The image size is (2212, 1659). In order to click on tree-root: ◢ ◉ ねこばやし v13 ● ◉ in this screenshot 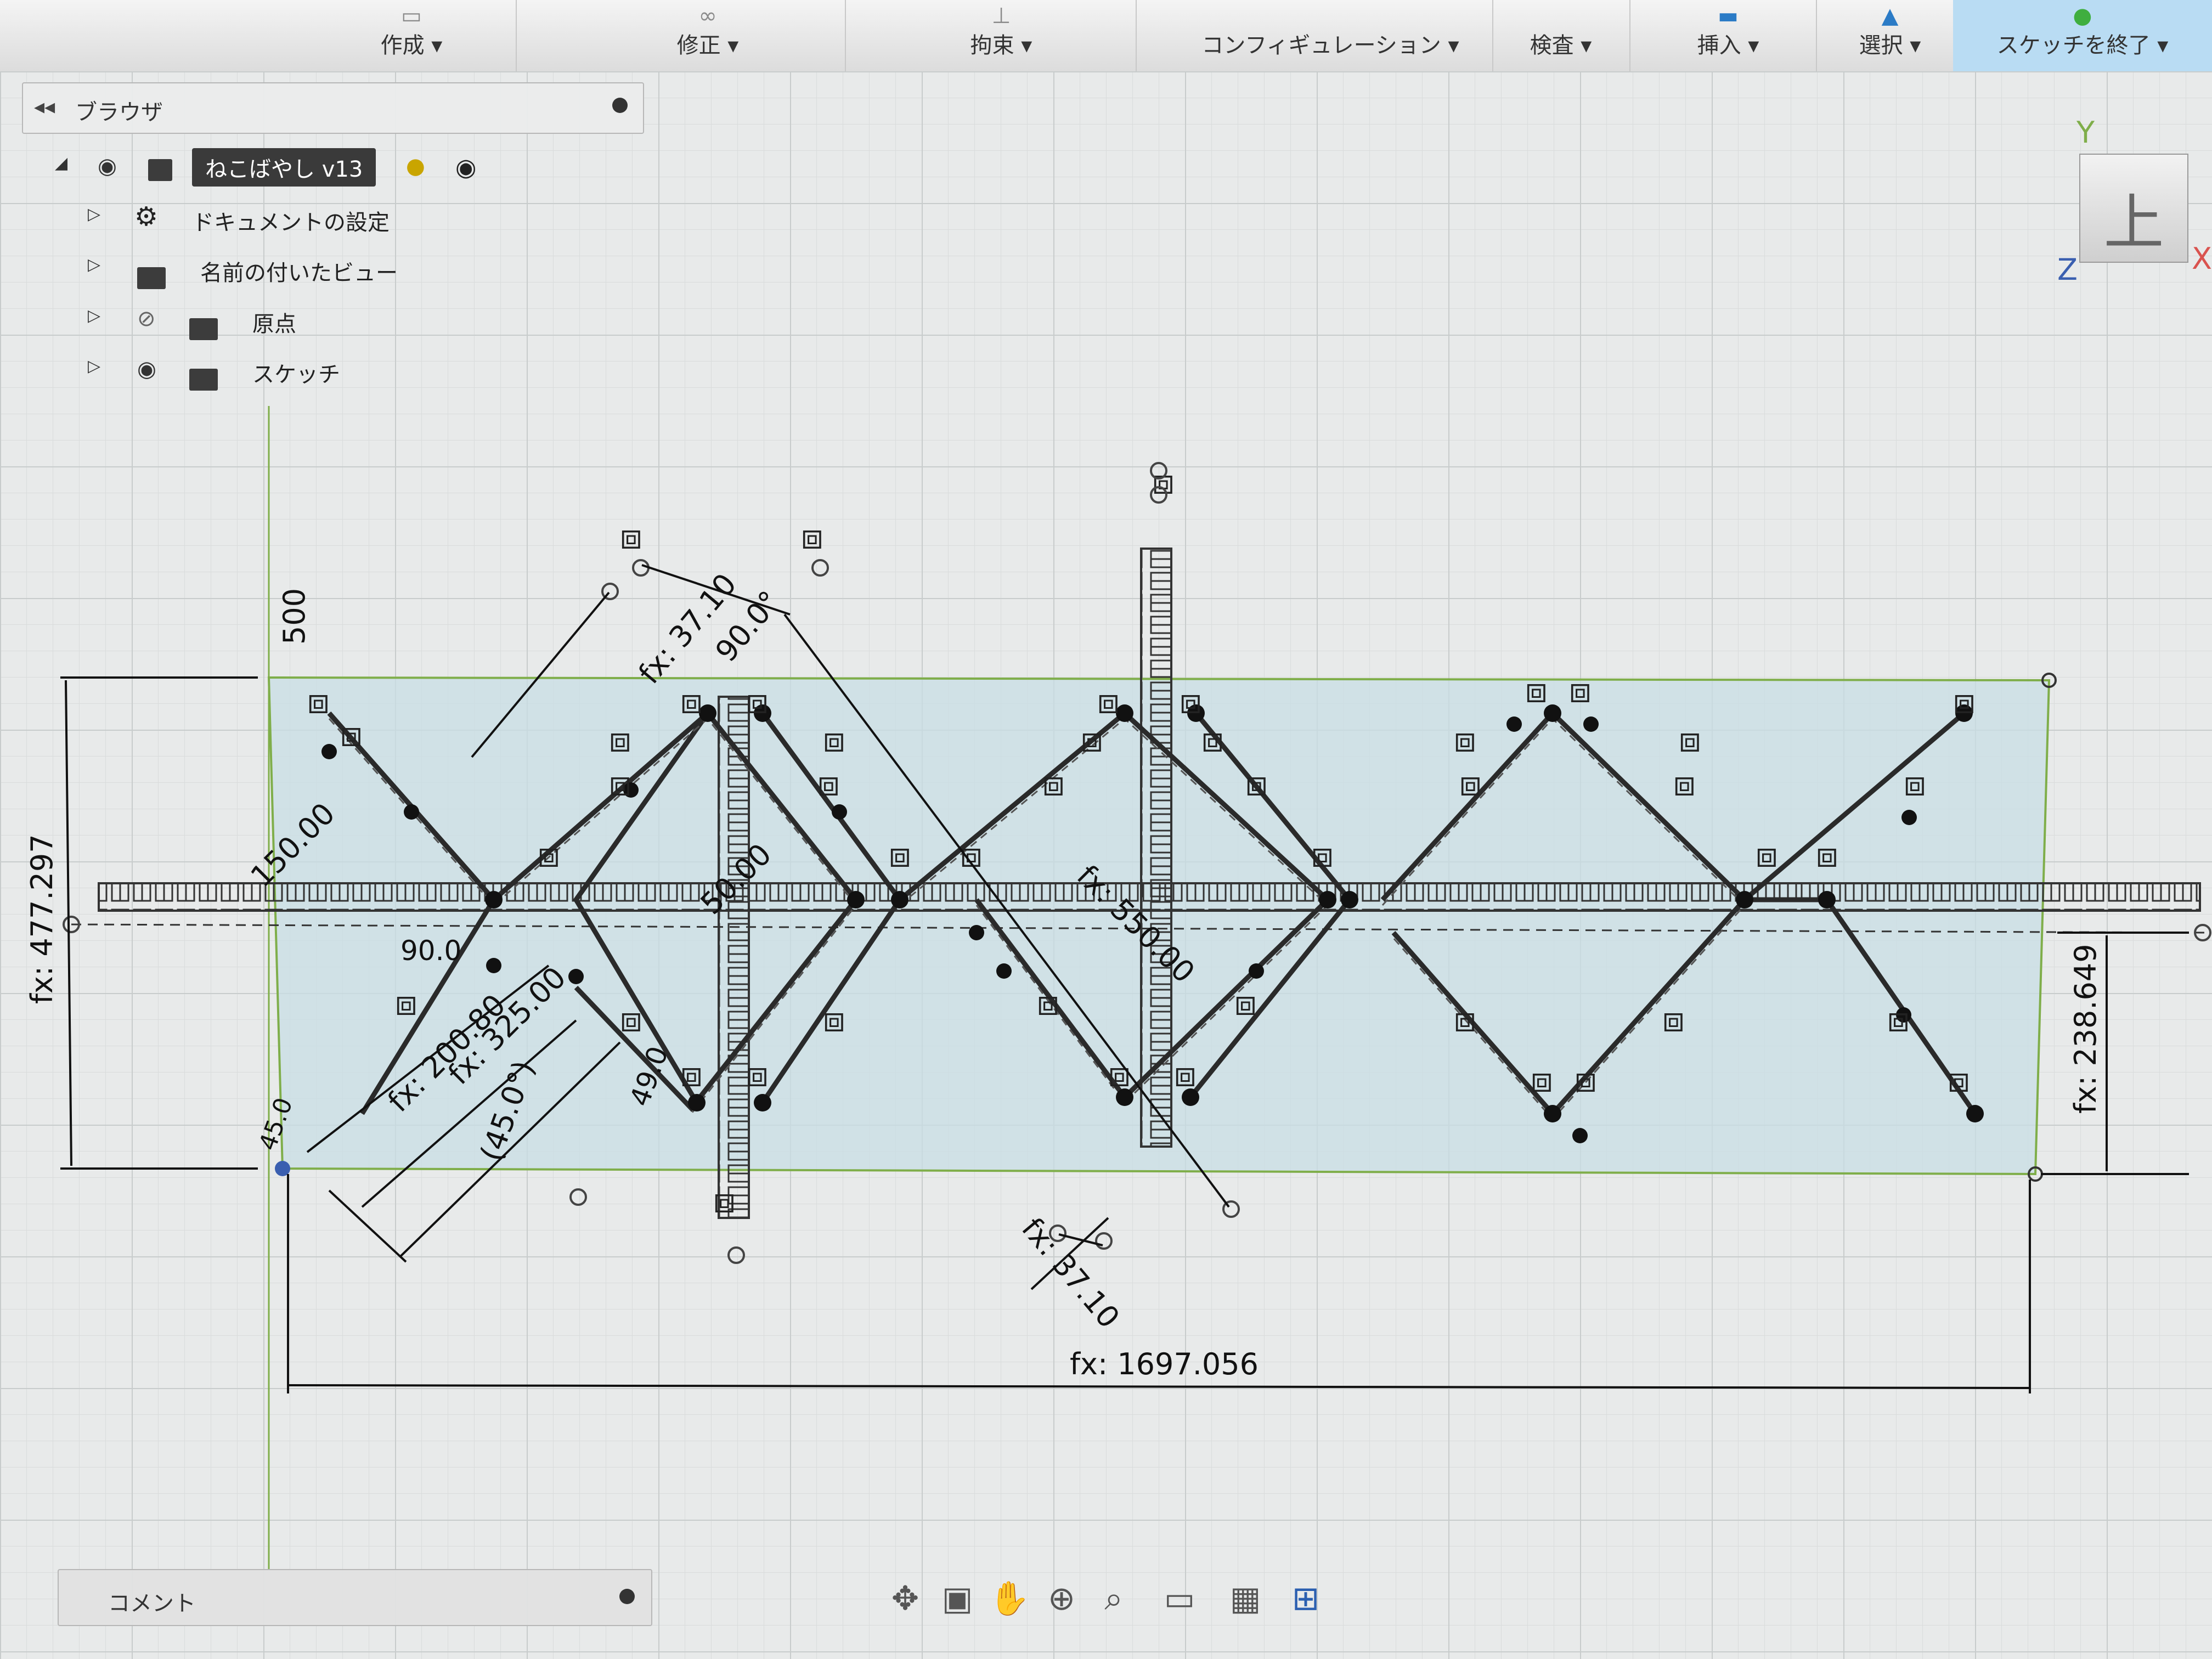, I will do `click(302, 166)`.